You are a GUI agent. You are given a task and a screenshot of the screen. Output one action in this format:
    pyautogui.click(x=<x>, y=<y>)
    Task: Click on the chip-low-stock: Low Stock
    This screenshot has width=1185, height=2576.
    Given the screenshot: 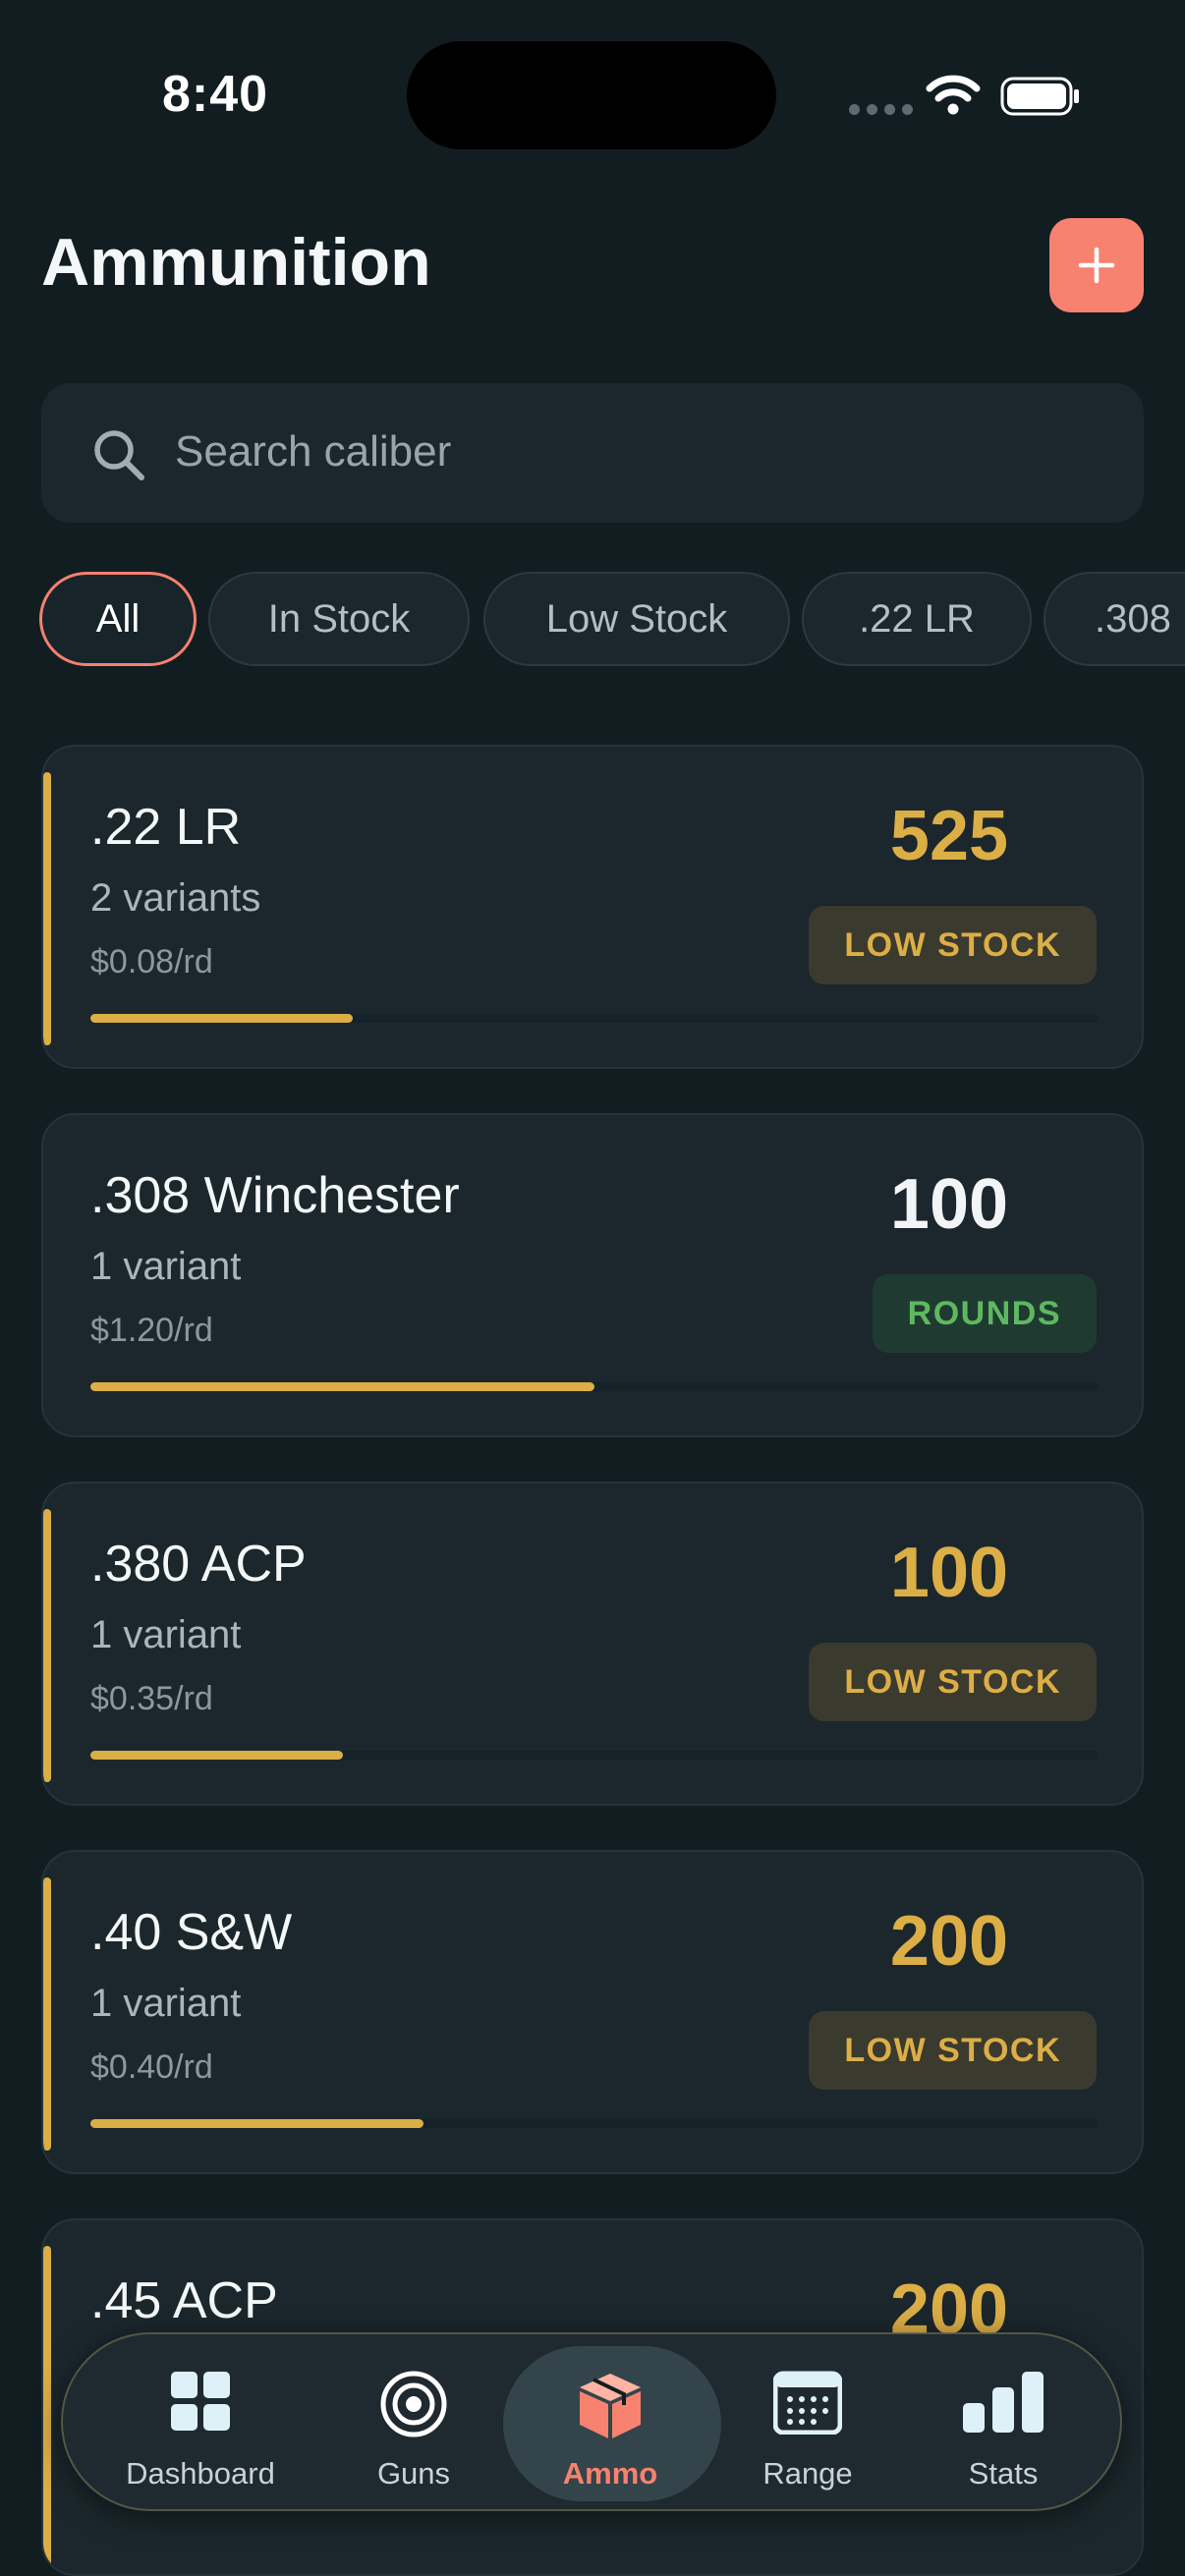 What is the action you would take?
    pyautogui.click(x=637, y=619)
    